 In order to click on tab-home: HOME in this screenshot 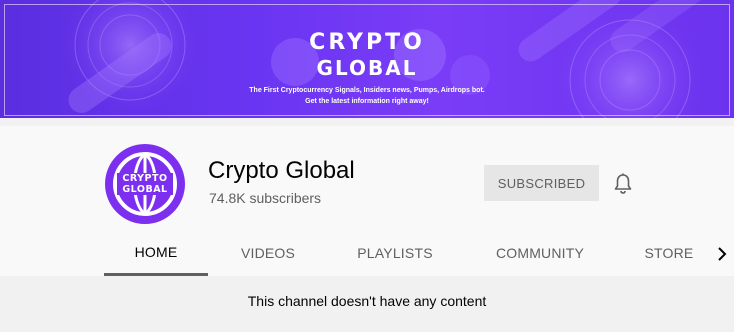, I will do `click(156, 253)`.